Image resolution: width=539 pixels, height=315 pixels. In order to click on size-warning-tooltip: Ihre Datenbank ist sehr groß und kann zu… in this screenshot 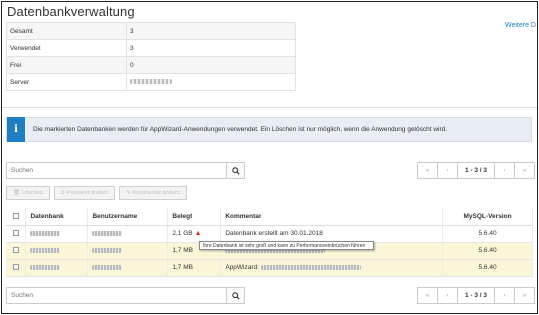, I will do `click(286, 245)`.